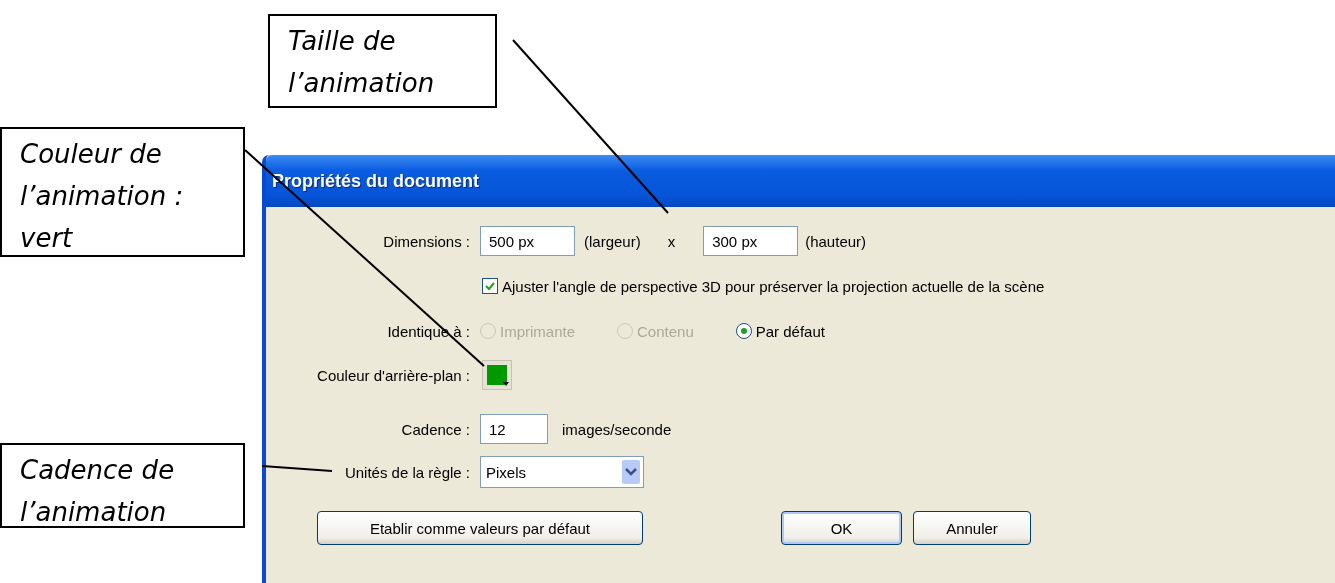 The image size is (1335, 583). What do you see at coordinates (562, 472) in the screenshot?
I see `units-dropdown: Pixels` at bounding box center [562, 472].